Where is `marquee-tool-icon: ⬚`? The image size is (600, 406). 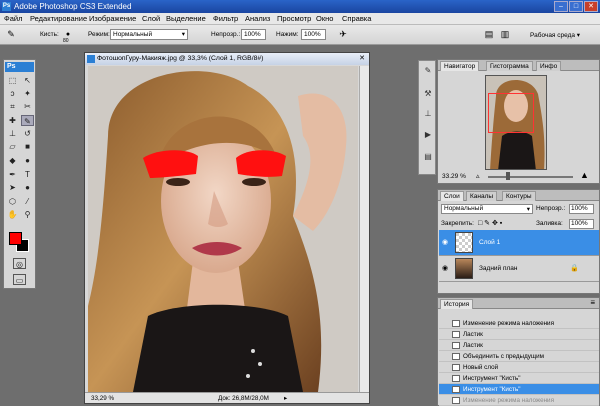
marquee-tool-icon: ⬚ is located at coordinates (12, 80).